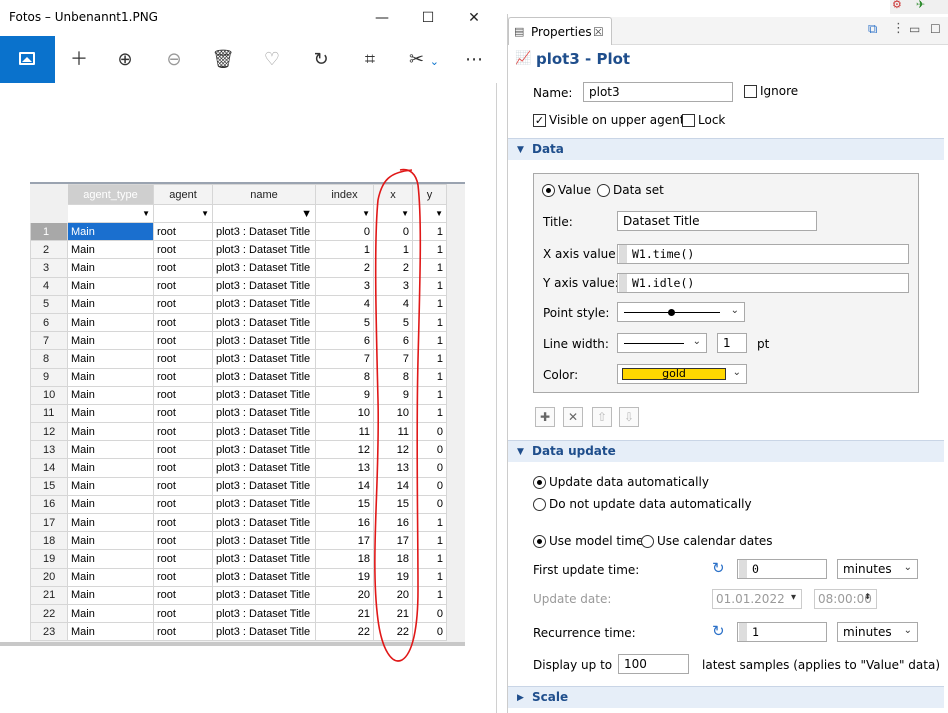  Describe the element at coordinates (763, 254) in the screenshot. I see `x-axis-field: W1.time()` at that location.